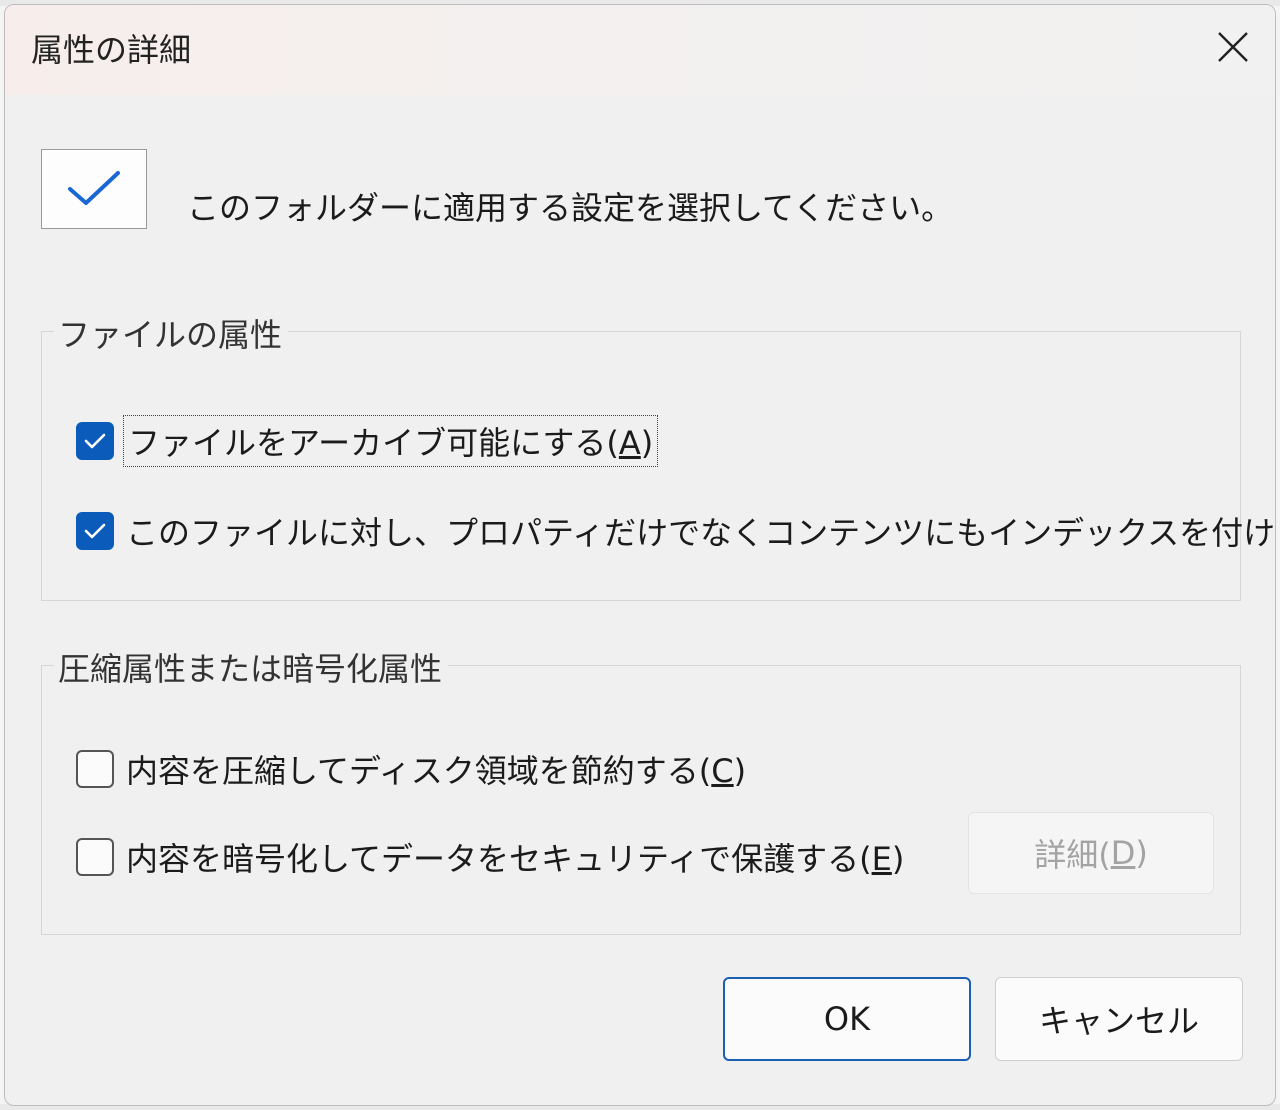  I want to click on compress-checkbox-row: 内容を圧縮してディスク領域を節約する(C), so click(411, 769).